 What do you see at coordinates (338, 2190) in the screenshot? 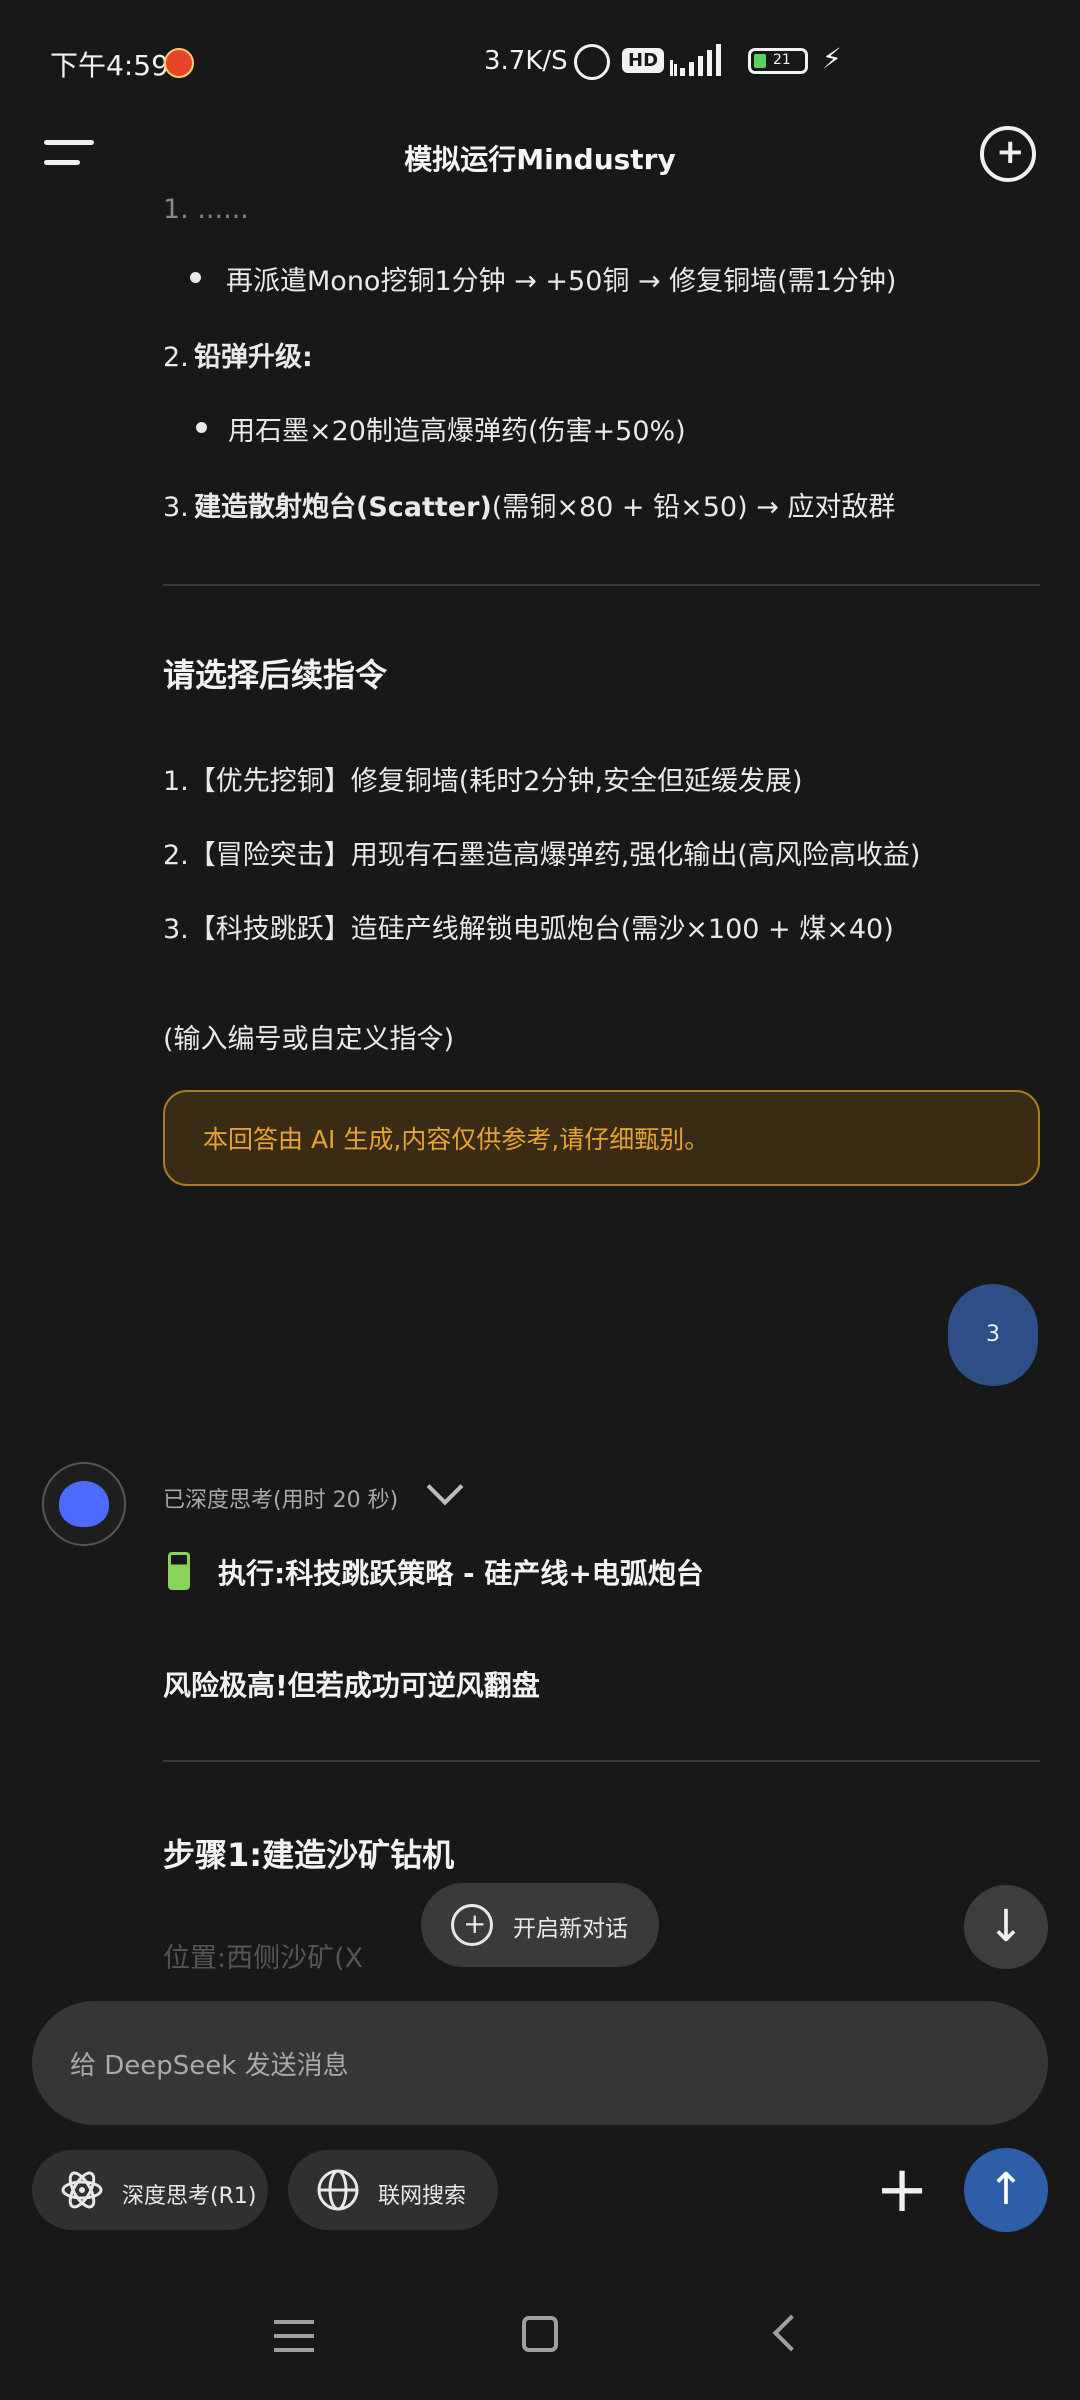
I see `globe-icon` at bounding box center [338, 2190].